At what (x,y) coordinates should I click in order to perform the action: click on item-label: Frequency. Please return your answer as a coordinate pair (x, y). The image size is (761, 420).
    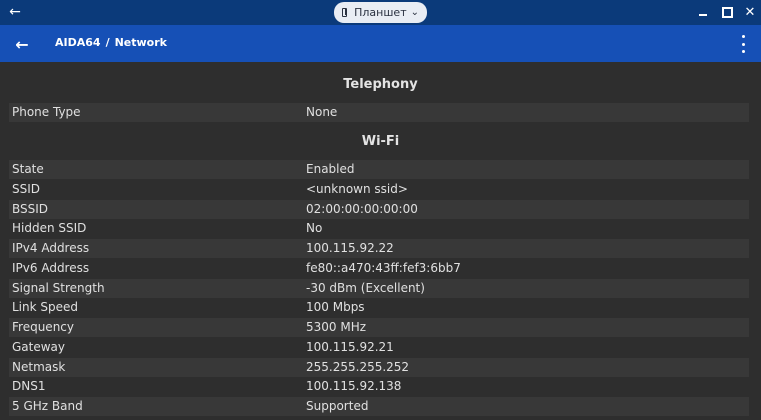
    Looking at the image, I should click on (43, 327).